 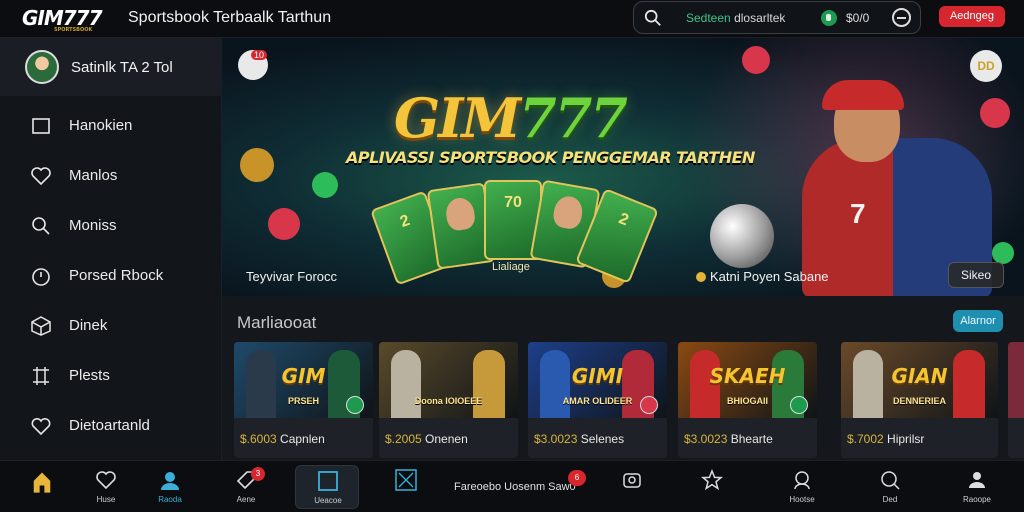 What do you see at coordinates (41, 326) in the screenshot?
I see `cube-icon` at bounding box center [41, 326].